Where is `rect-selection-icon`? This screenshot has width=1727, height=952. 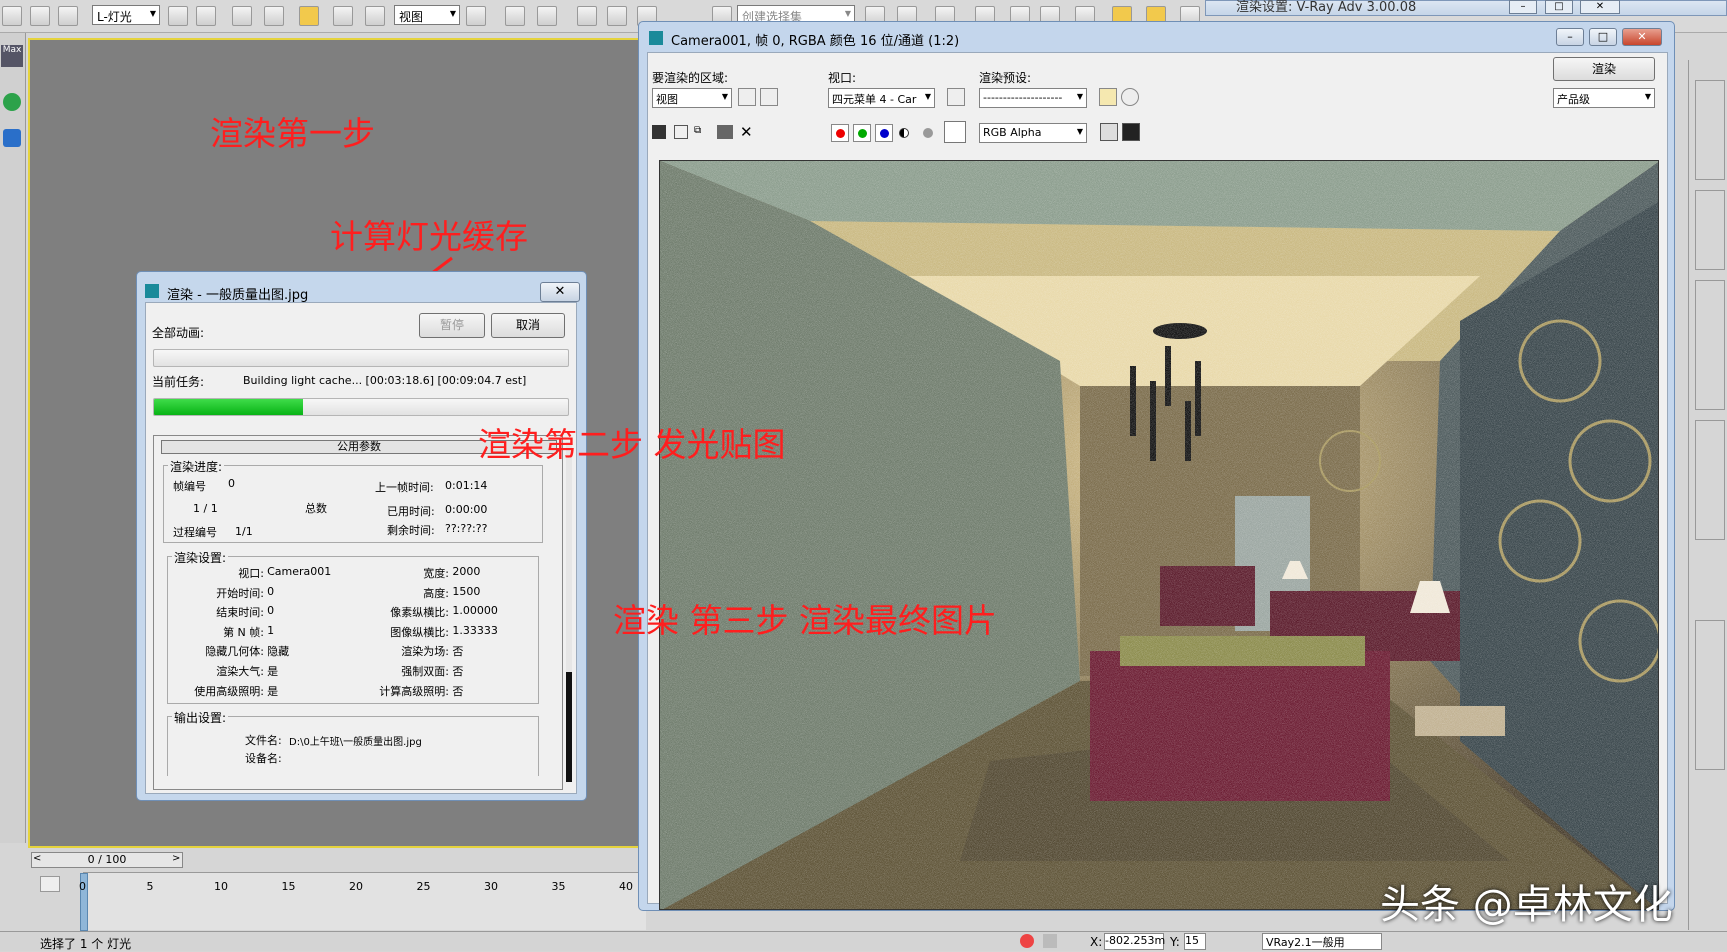 rect-selection-icon is located at coordinates (242, 16).